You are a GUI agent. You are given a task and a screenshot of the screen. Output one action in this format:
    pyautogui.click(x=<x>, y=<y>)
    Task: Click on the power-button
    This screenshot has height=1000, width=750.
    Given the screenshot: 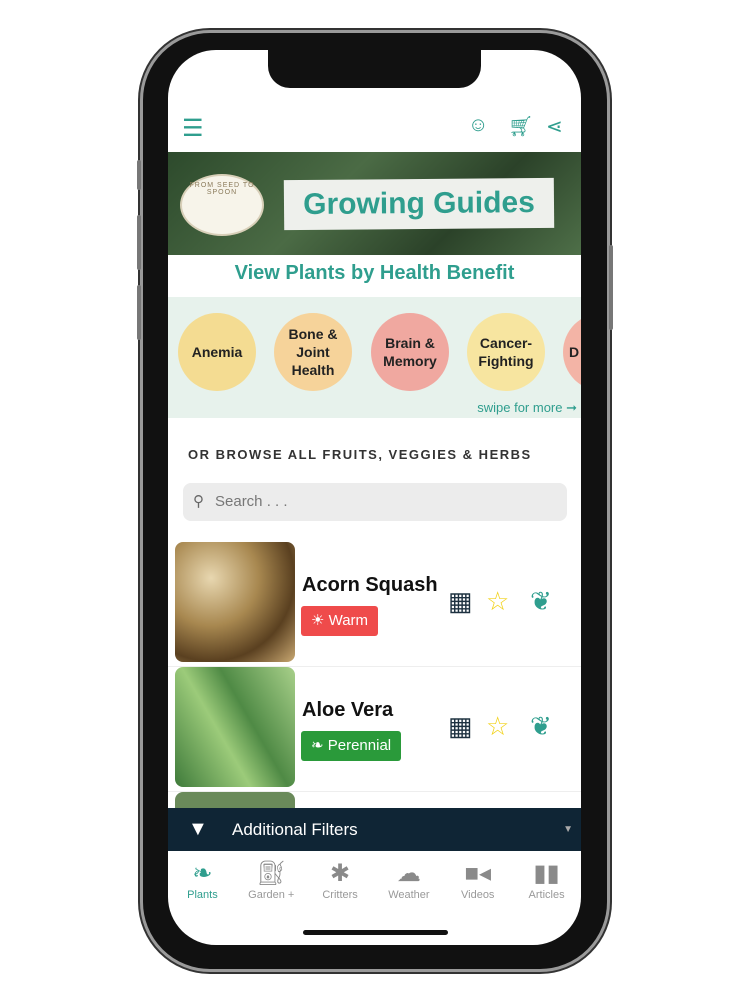 What is the action you would take?
    pyautogui.click(x=611, y=287)
    